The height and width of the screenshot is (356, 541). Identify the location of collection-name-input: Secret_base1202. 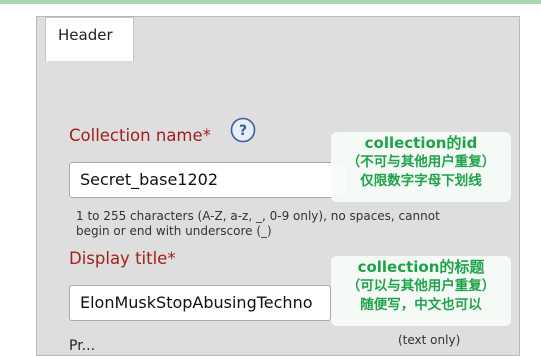
(209, 180).